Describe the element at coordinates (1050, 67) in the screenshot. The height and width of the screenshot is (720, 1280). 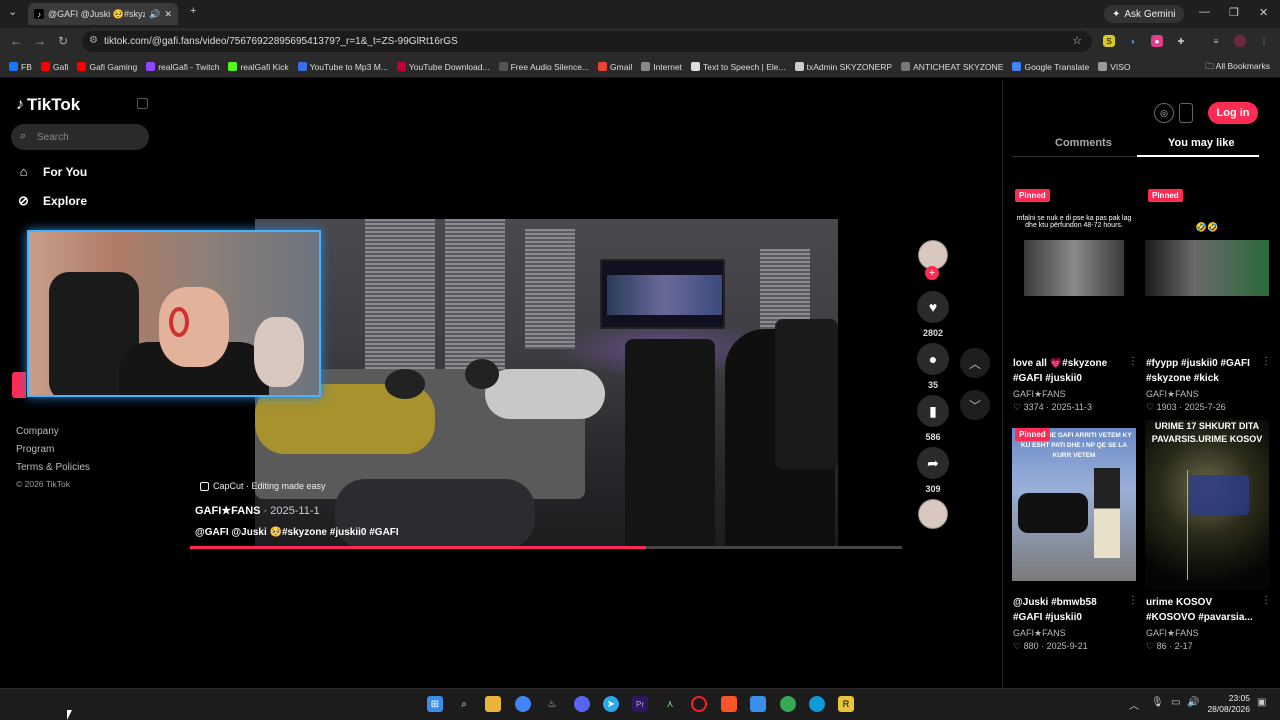
I see `bookmark-item: Google Translate` at that location.